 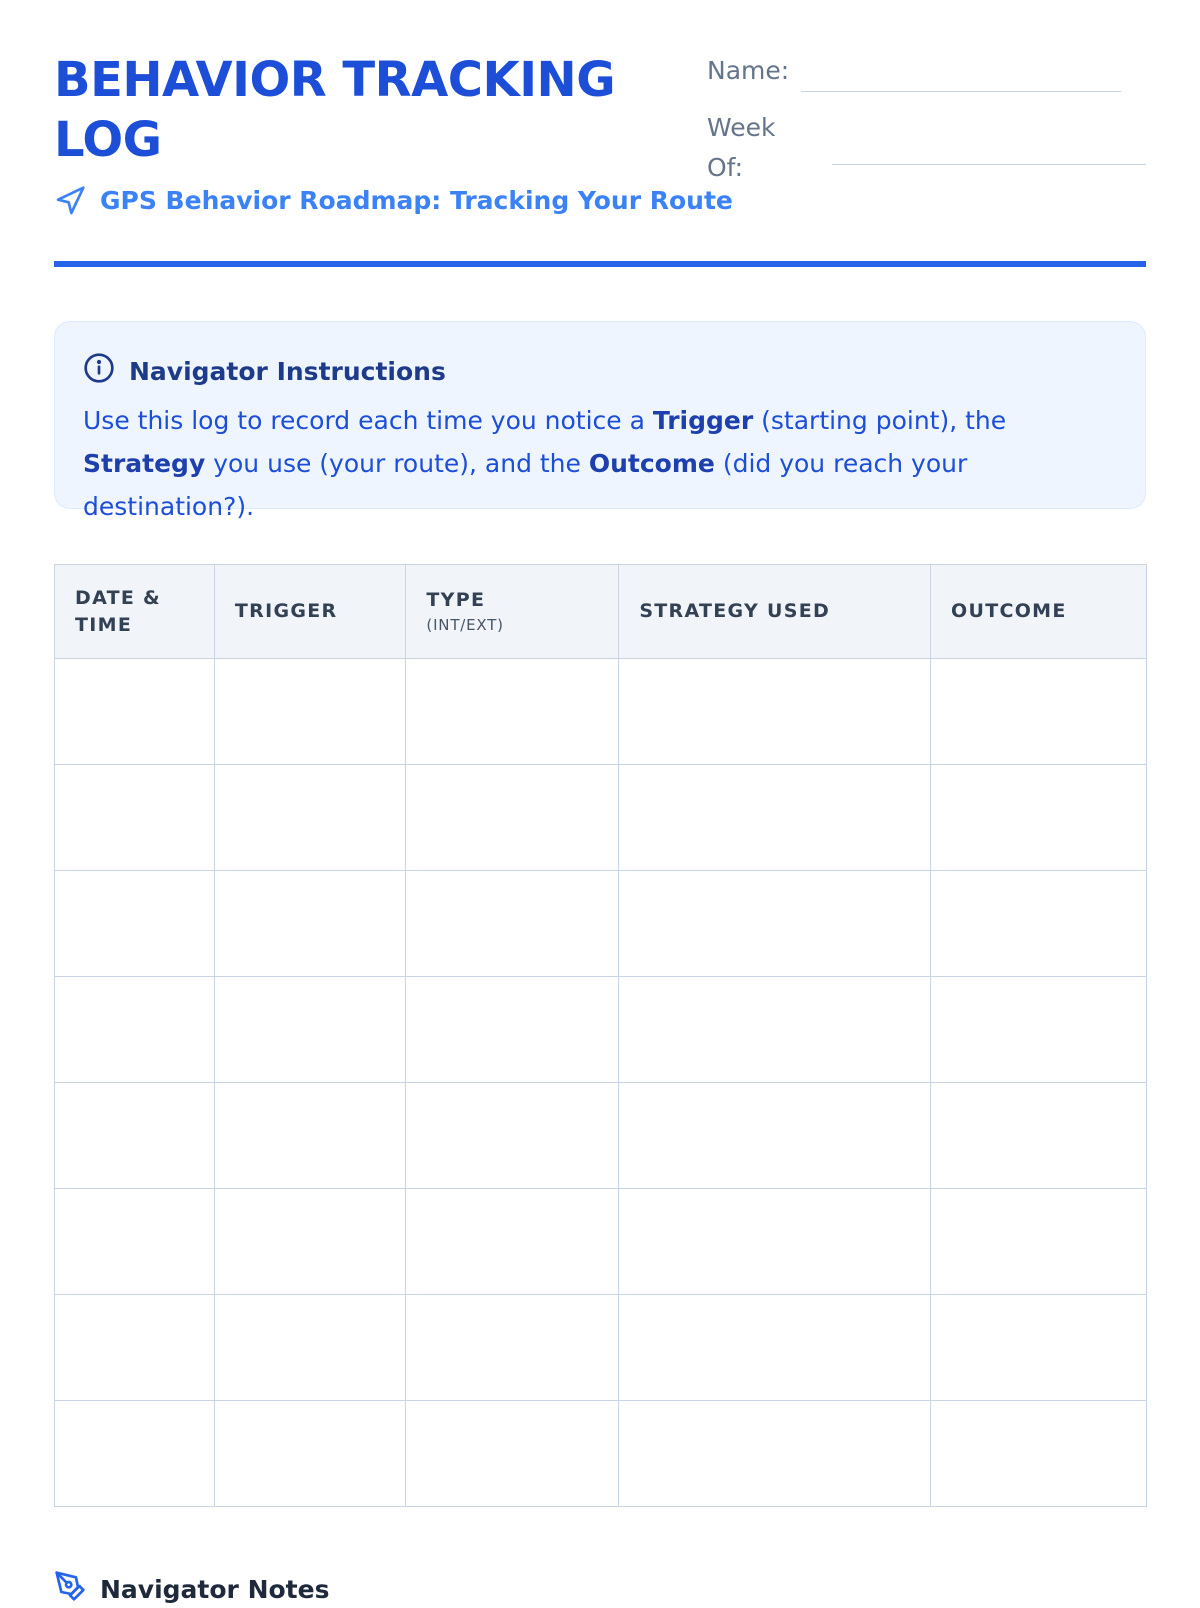 I want to click on page-title: BEHAVIOR TRACKING LOG, so click(x=335, y=110).